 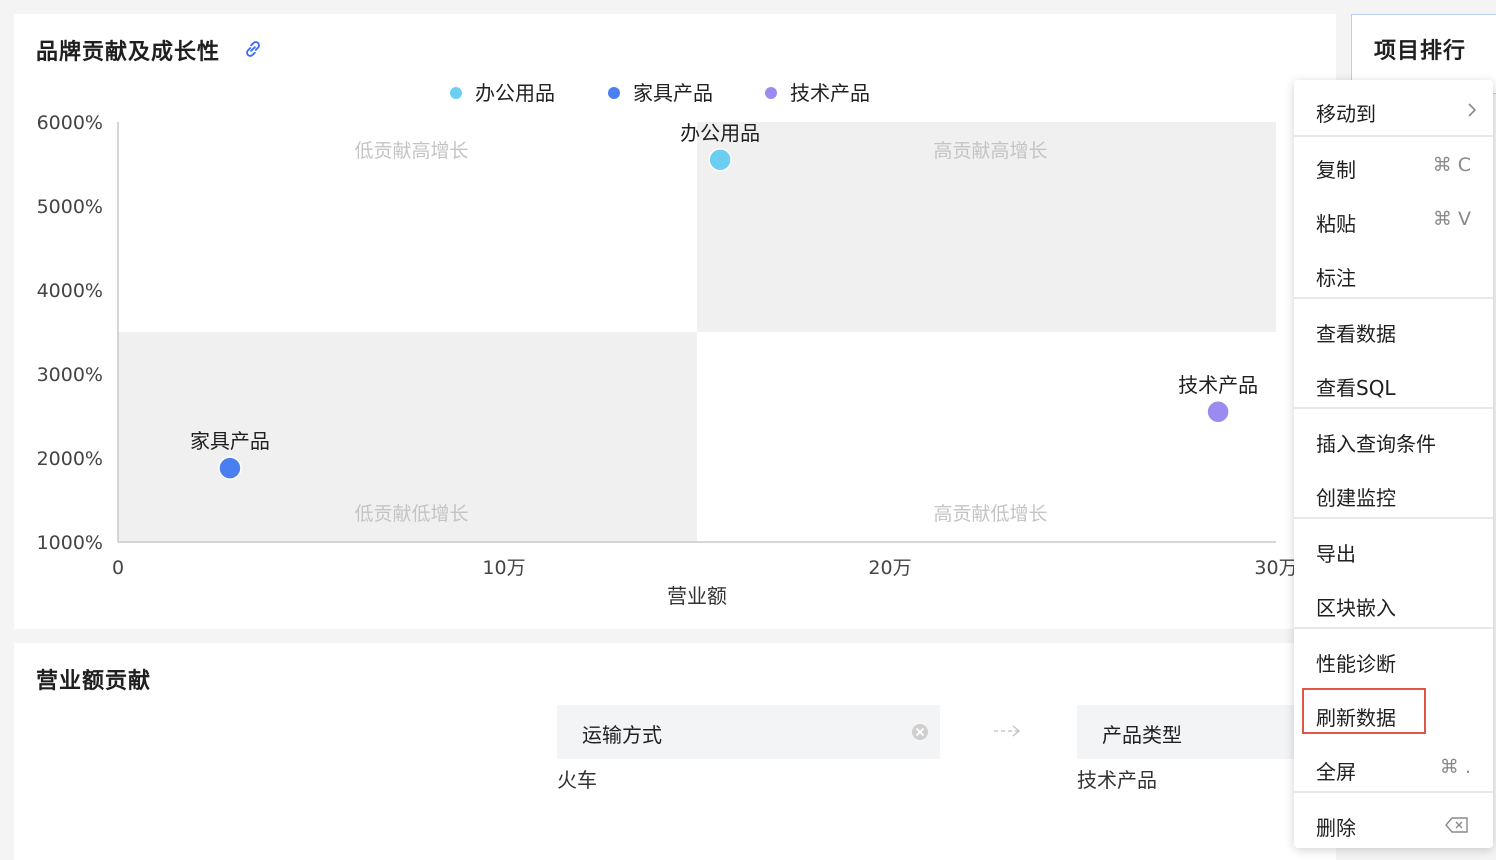 I want to click on legend-item: 技术产品, so click(x=817, y=93).